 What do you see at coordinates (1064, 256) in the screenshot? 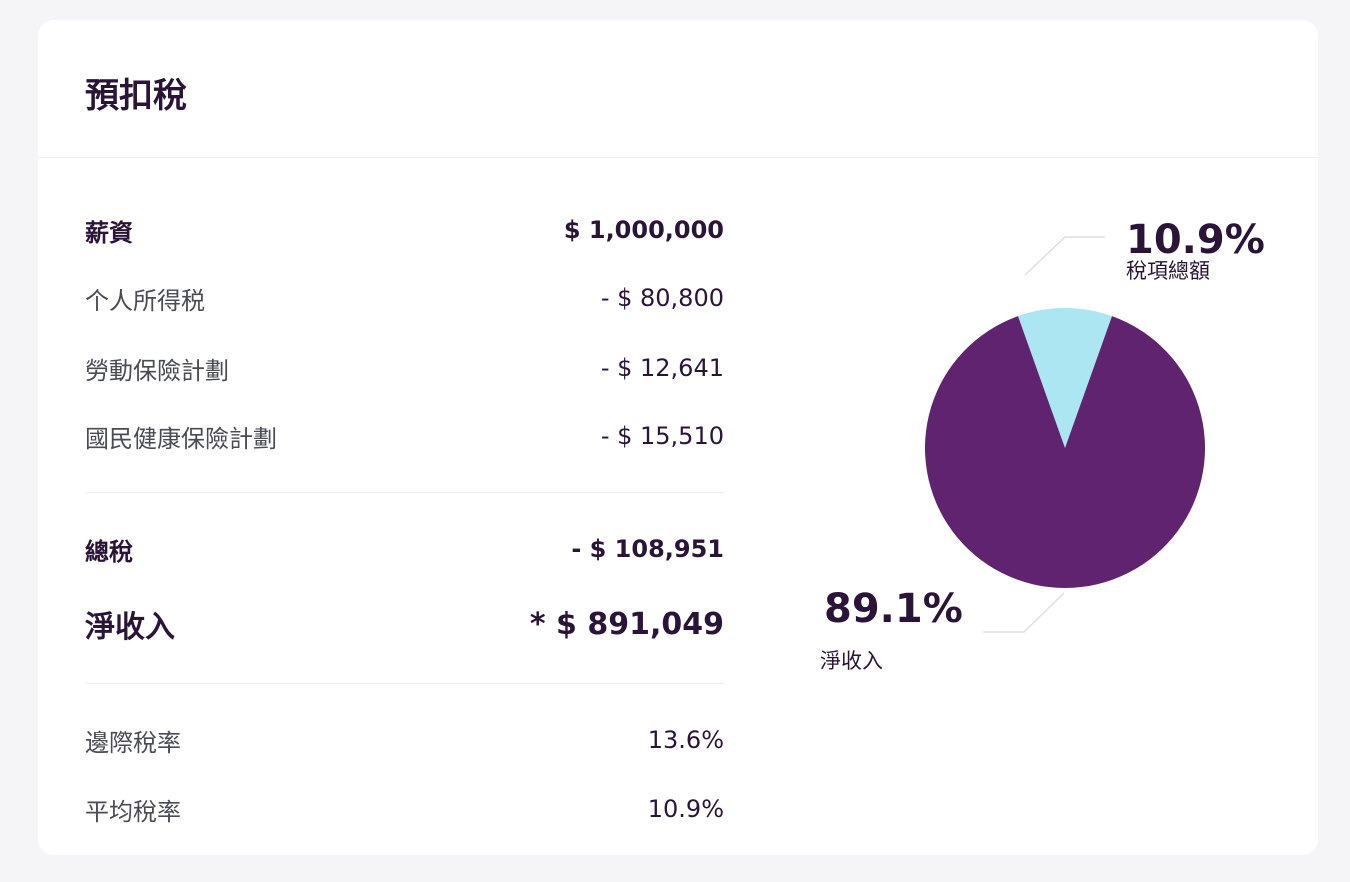
I see `tax-leader-line` at bounding box center [1064, 256].